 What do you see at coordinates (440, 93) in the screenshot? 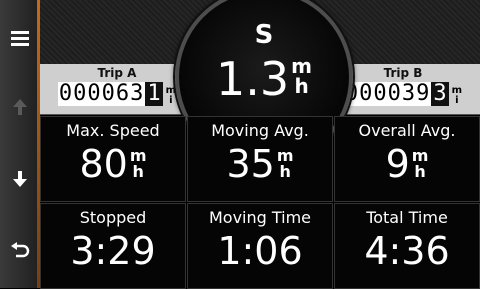
I see `trip-b-last-digit: 3` at bounding box center [440, 93].